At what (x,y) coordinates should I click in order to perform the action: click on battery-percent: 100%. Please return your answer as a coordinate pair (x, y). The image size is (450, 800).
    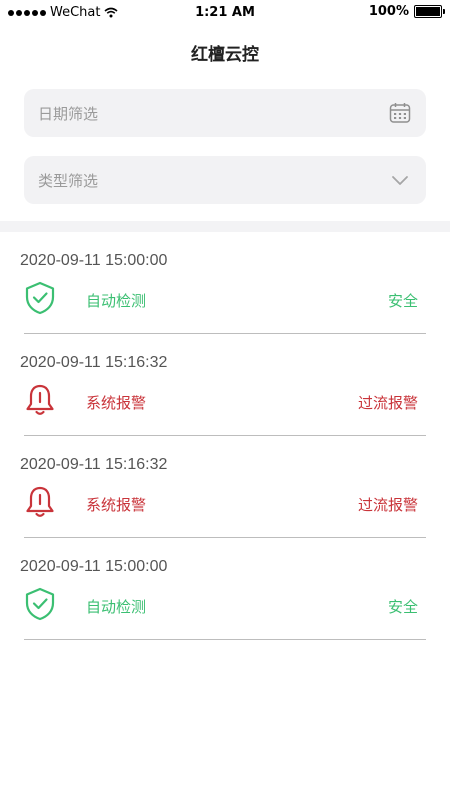
    Looking at the image, I should click on (388, 11).